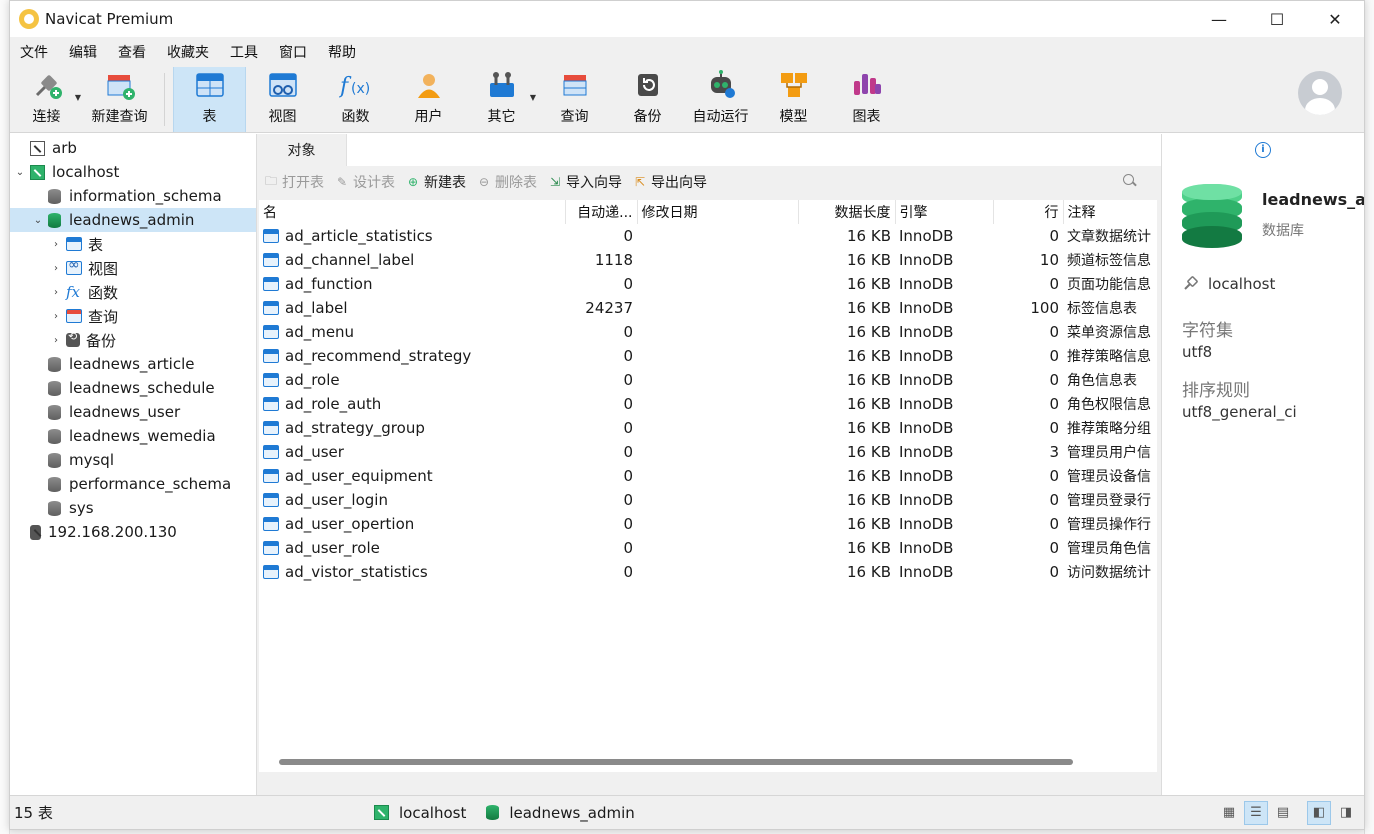 This screenshot has height=834, width=1374. I want to click on table-name-cell: ad_user_opertion, so click(412, 524).